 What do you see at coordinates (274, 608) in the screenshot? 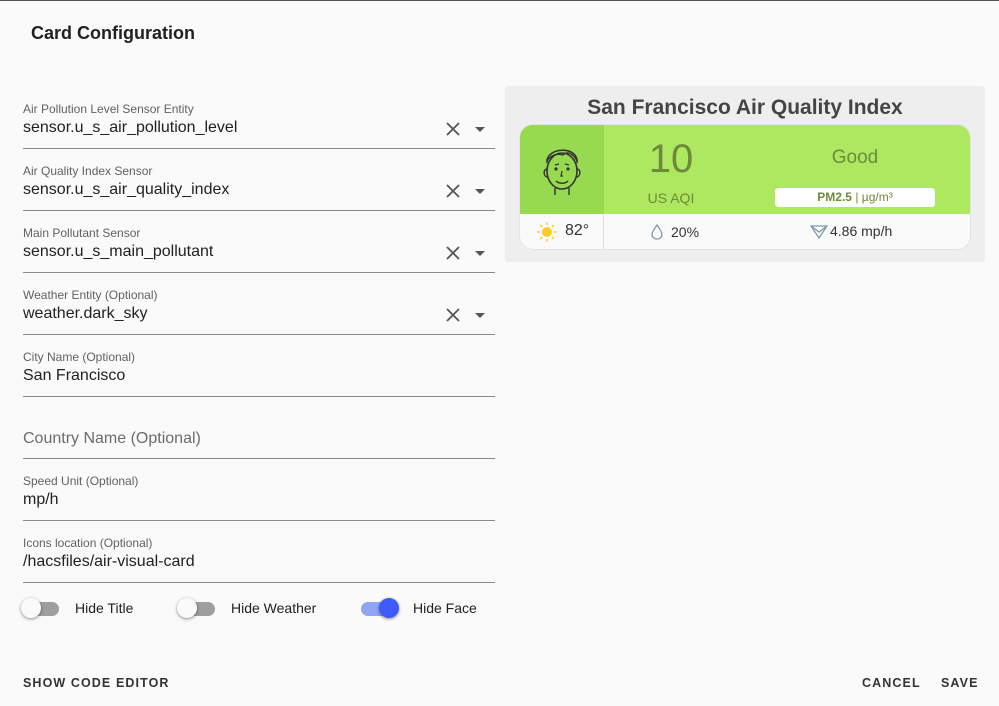
I see `toggle-label: Hide Weather` at bounding box center [274, 608].